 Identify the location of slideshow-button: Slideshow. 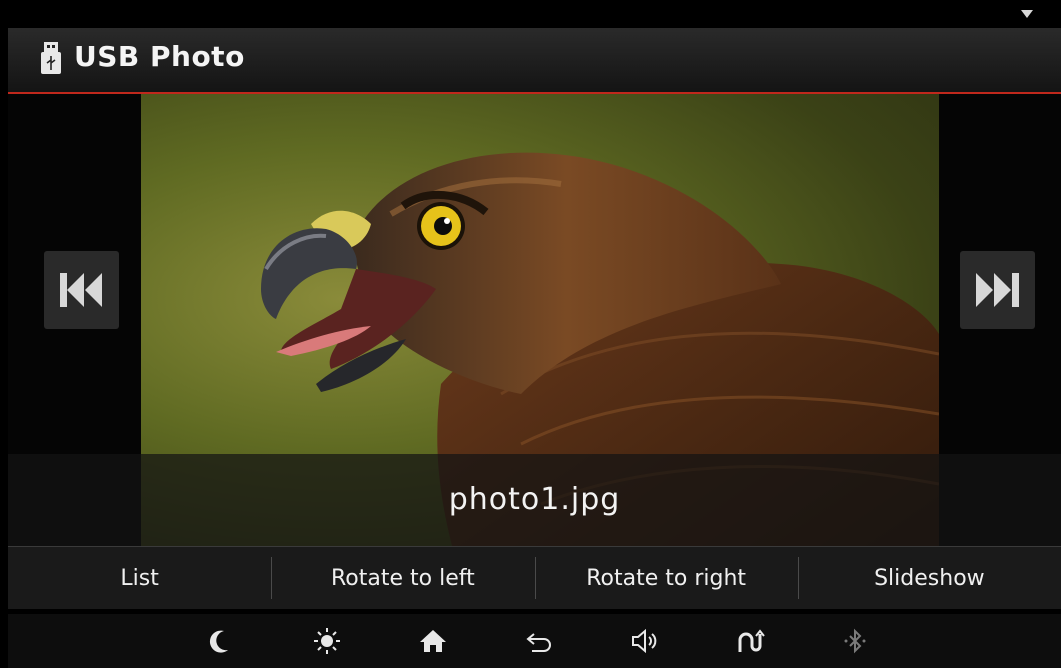
(929, 578).